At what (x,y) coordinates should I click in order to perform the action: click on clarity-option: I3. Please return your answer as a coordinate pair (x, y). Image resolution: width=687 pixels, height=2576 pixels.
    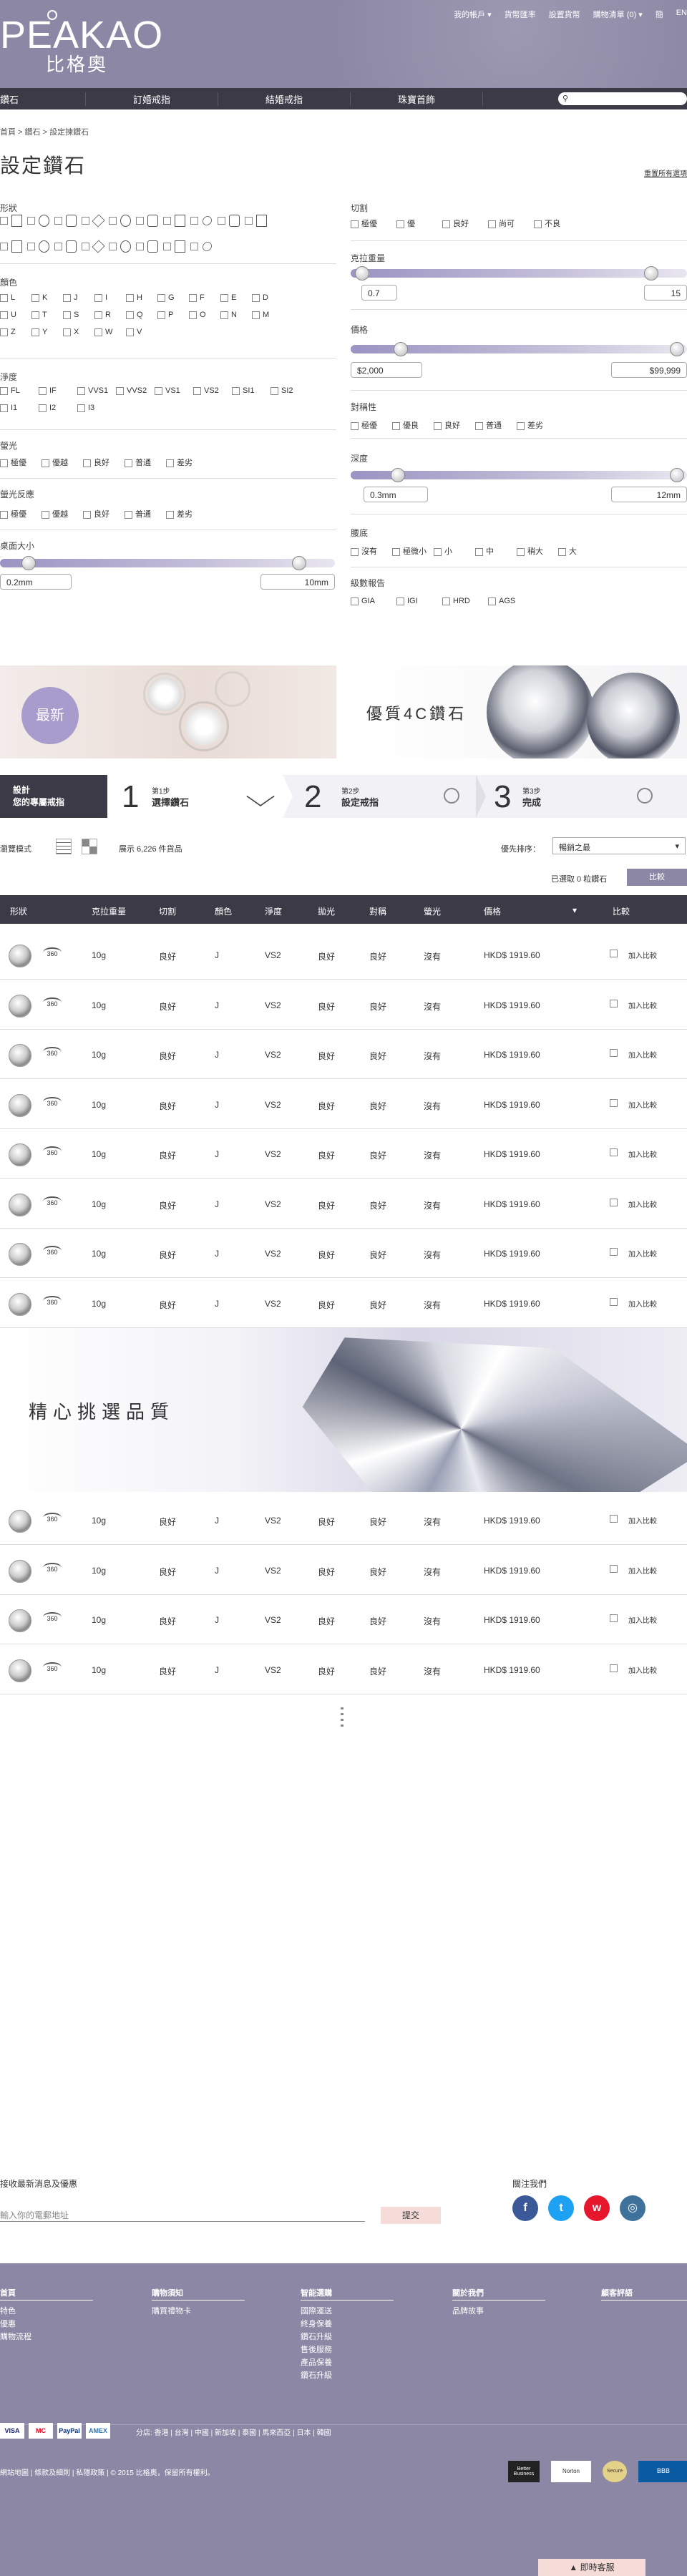
    Looking at the image, I should click on (85, 408).